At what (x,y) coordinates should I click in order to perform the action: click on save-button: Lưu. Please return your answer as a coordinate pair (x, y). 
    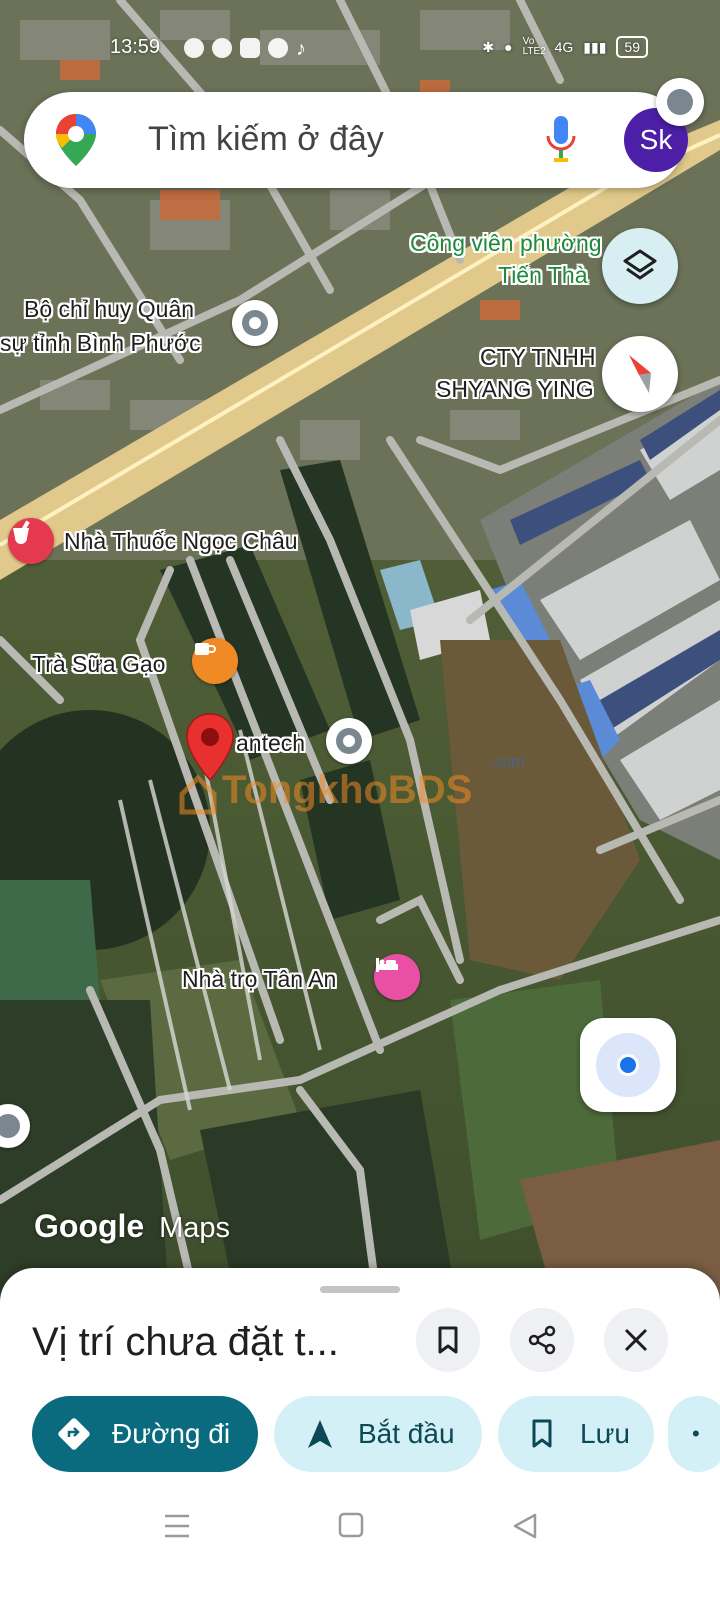
    Looking at the image, I should click on (576, 1434).